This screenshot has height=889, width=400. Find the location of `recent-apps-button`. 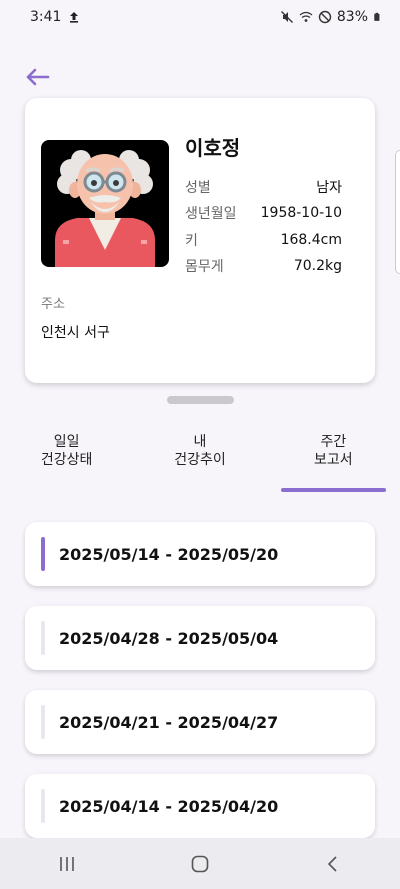

recent-apps-button is located at coordinates (67, 864).